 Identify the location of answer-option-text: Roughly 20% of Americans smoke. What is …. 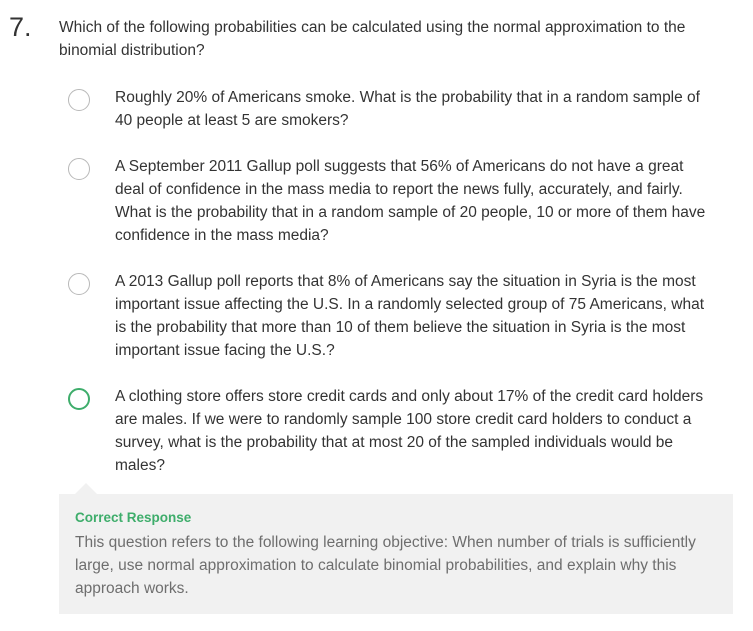
(407, 109).